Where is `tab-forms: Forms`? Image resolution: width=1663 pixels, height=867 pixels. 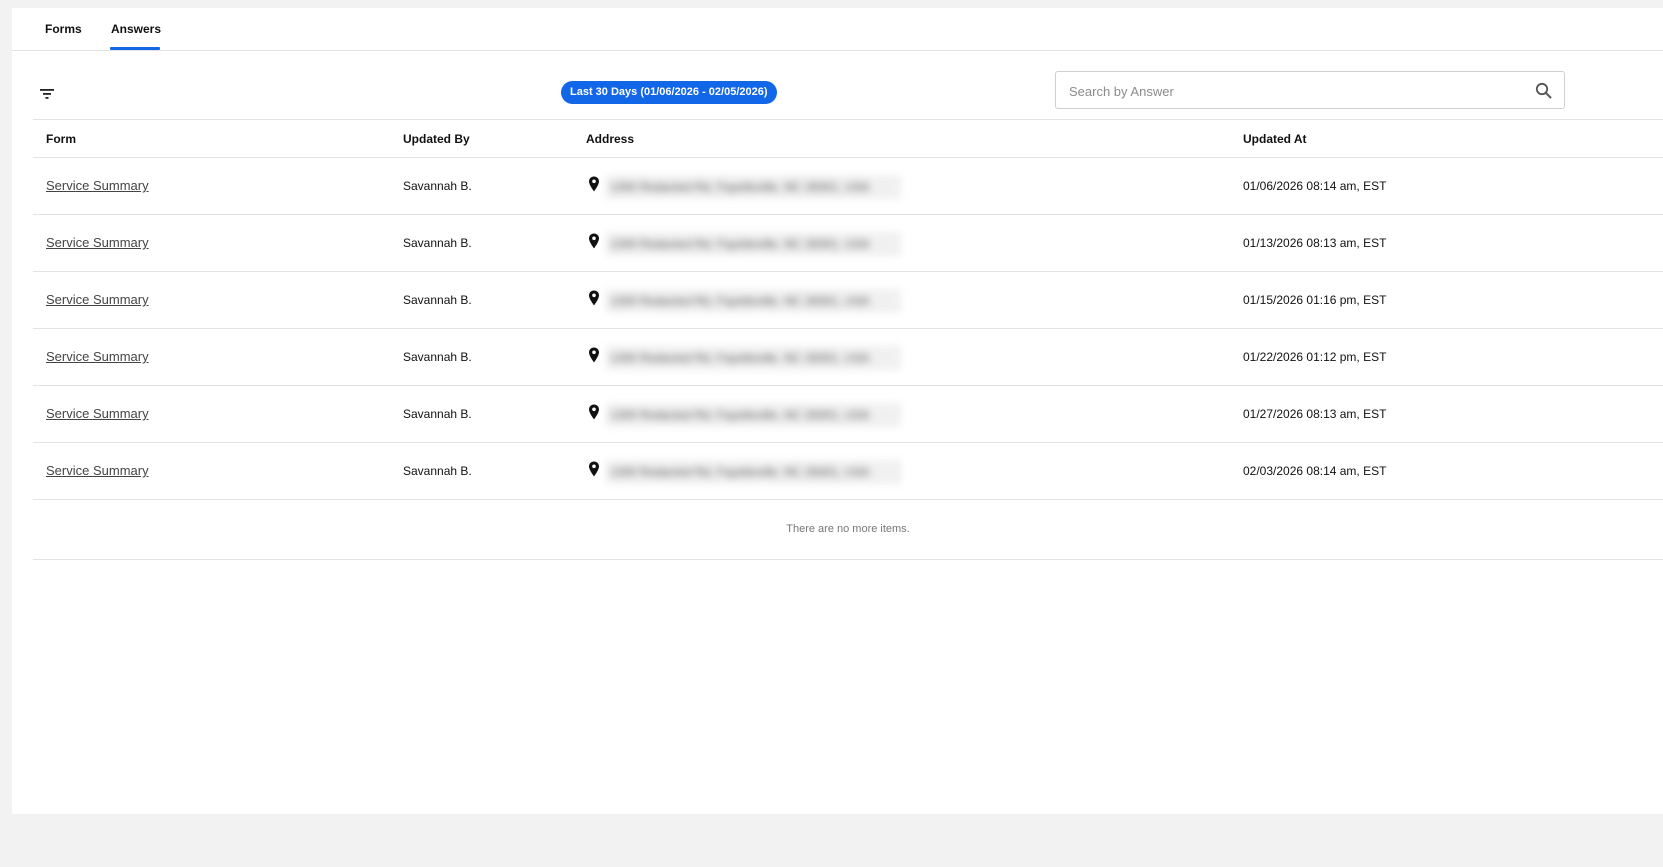
tab-forms: Forms is located at coordinates (63, 29).